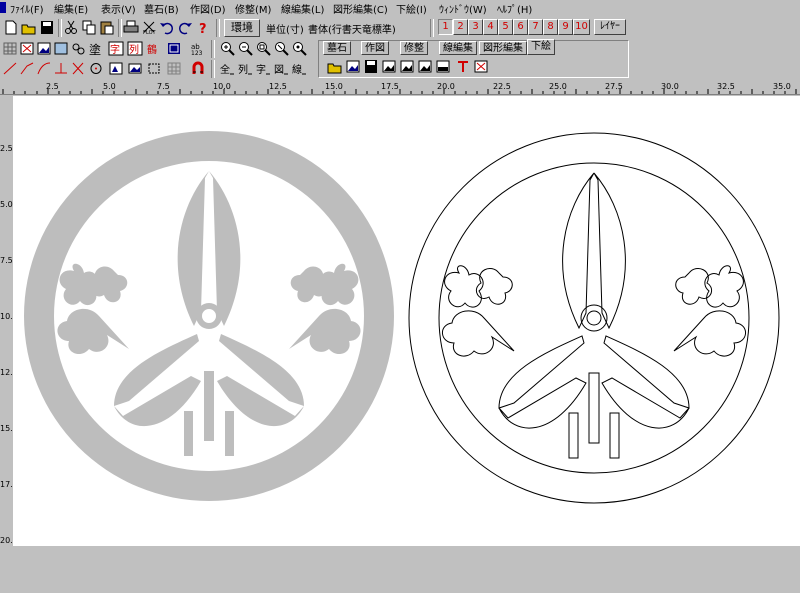 This screenshot has width=800, height=593. I want to click on image-icon, so click(44, 48).